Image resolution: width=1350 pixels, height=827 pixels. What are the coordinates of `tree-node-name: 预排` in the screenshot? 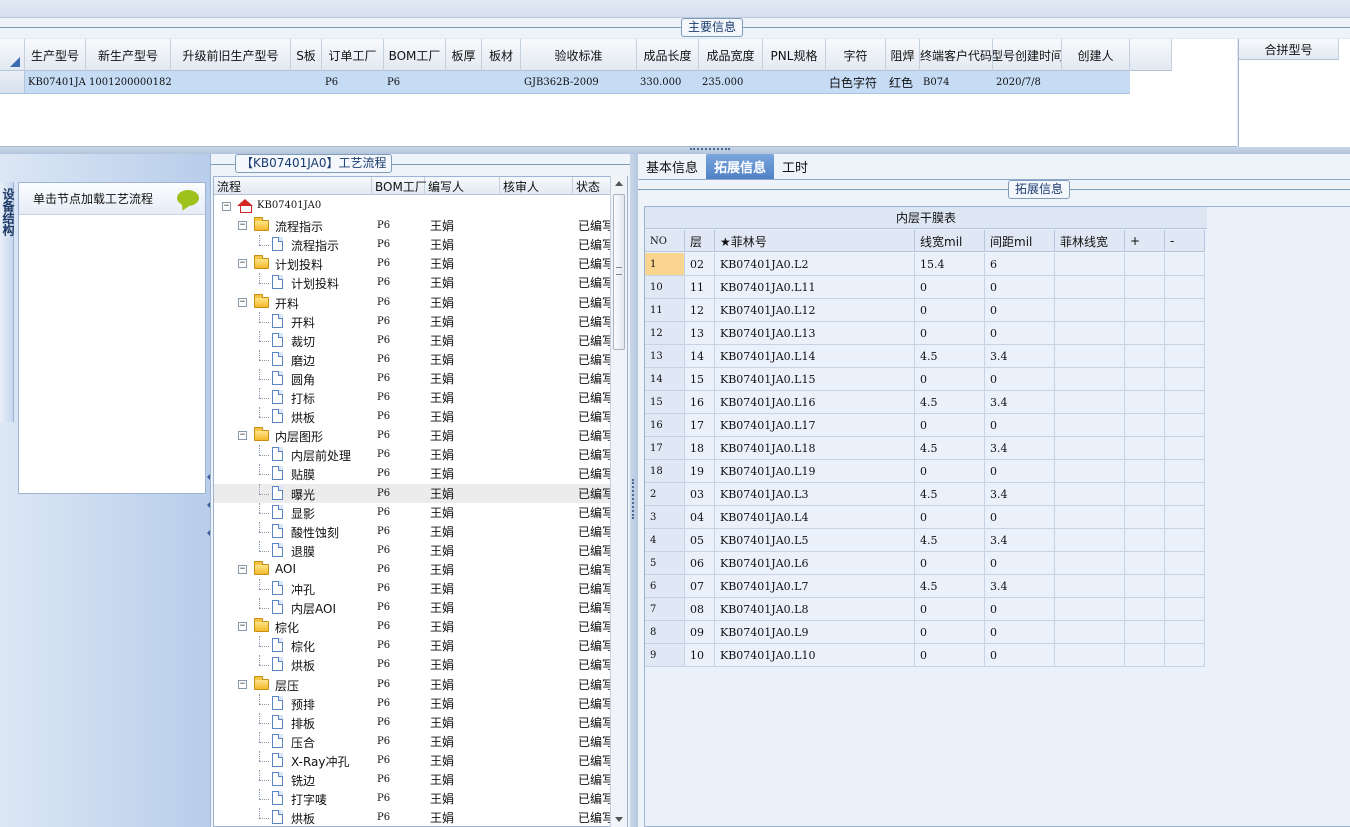 It's located at (293, 703).